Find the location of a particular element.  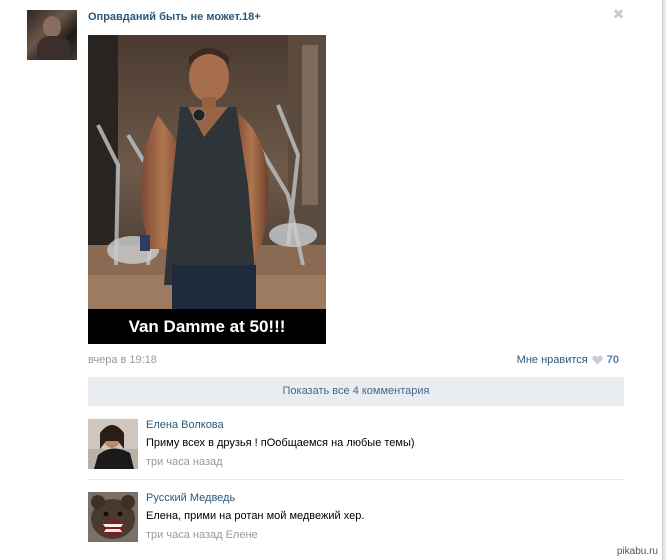

image-caption: Van Damme at 50!!! is located at coordinates (207, 326).